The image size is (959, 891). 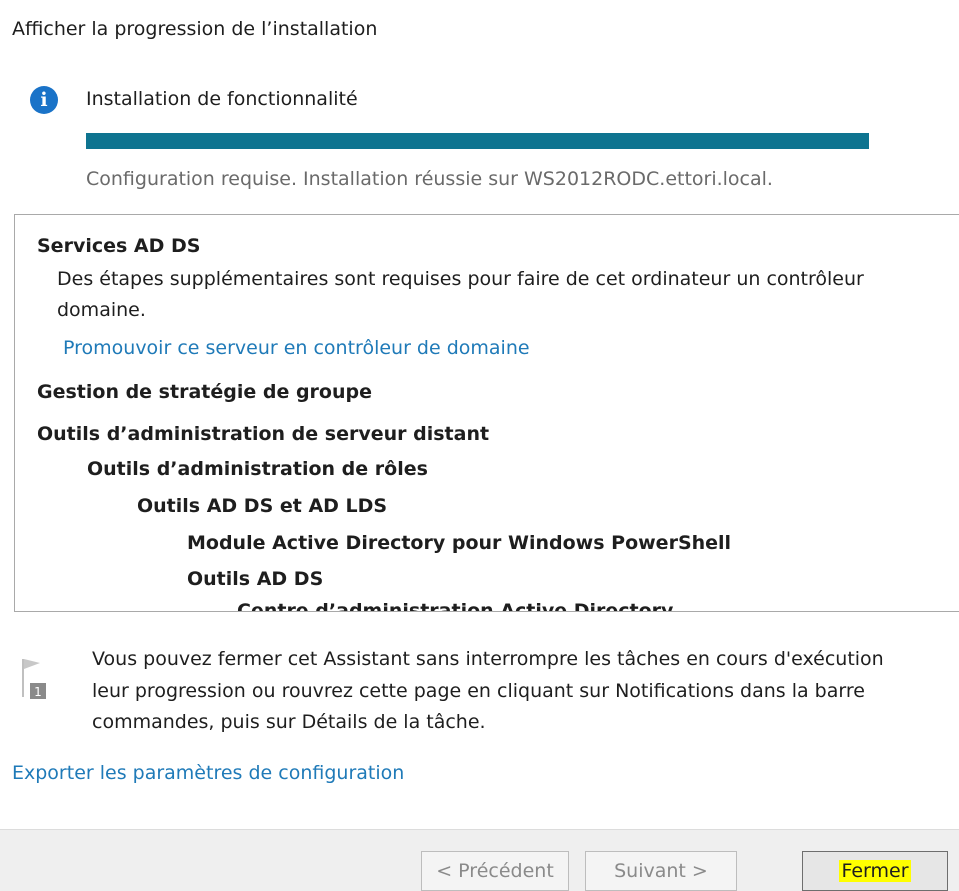 What do you see at coordinates (289, 722) in the screenshot?
I see `note-line-3: commandes, puis sur Détails de la tâche.` at bounding box center [289, 722].